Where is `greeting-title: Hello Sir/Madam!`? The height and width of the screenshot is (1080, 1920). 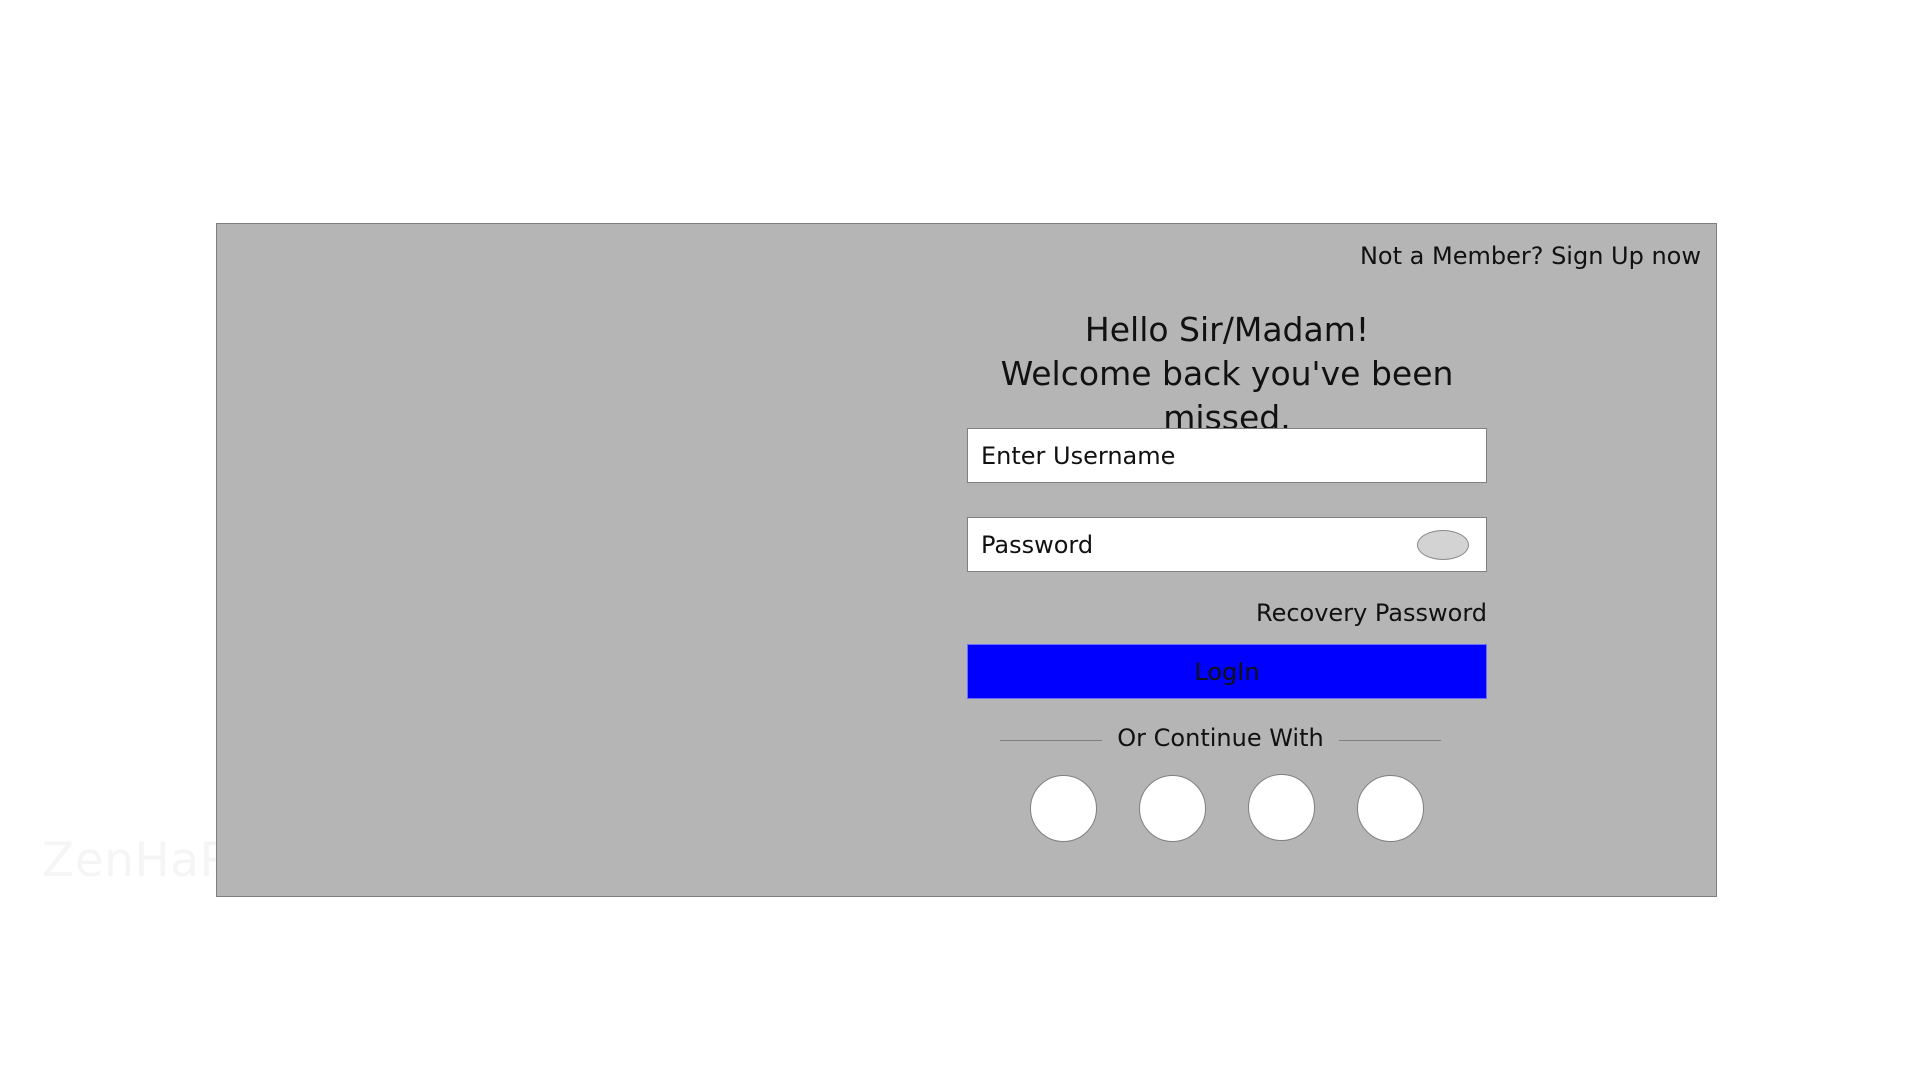 greeting-title: Hello Sir/Madam! is located at coordinates (1227, 329).